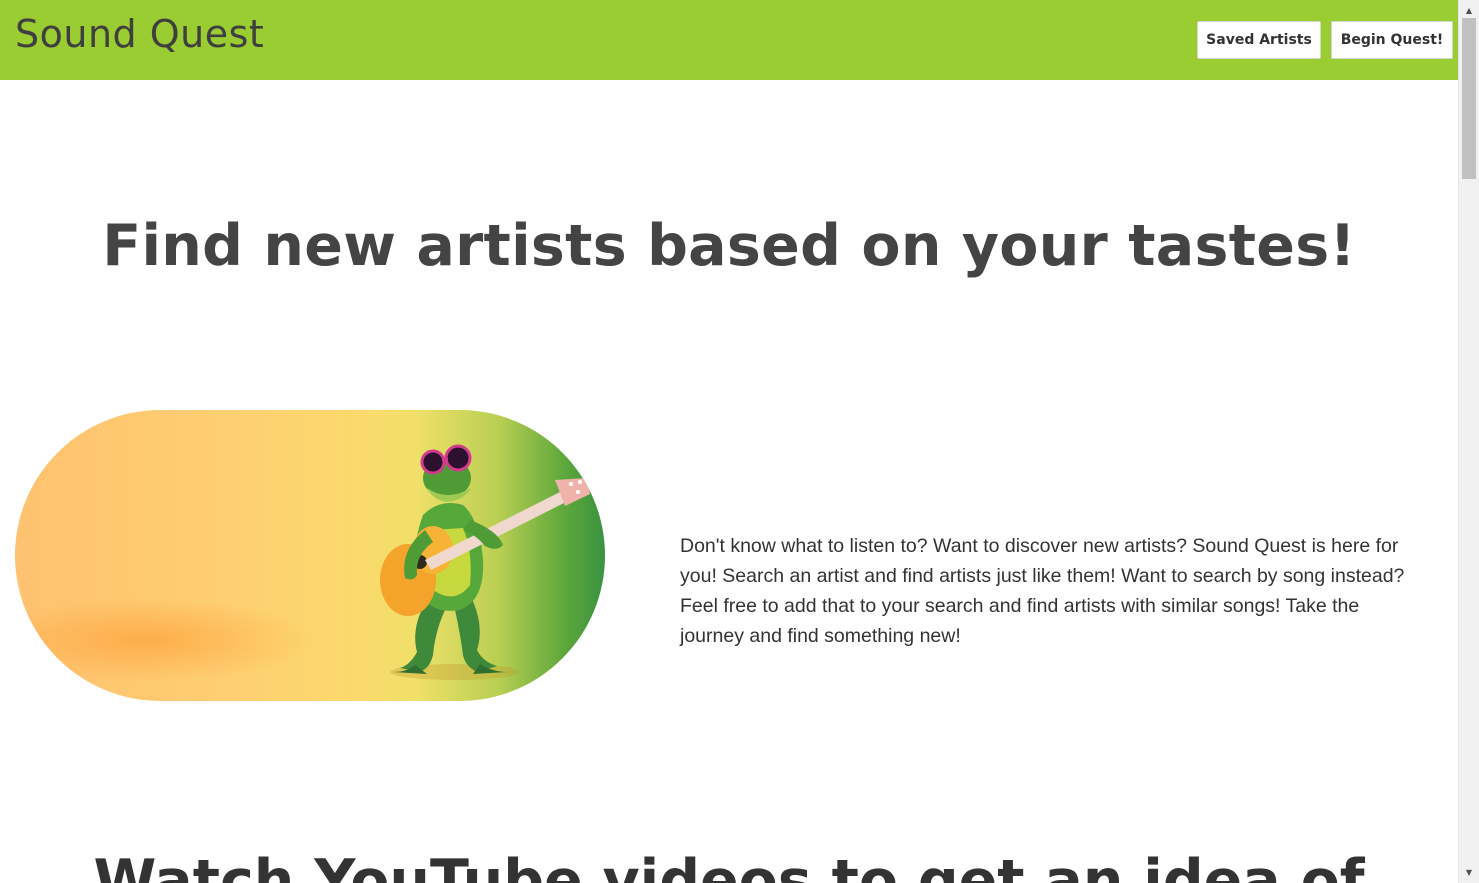 The height and width of the screenshot is (883, 1479). What do you see at coordinates (139, 34) in the screenshot?
I see `brand-logo: Sound Quest` at bounding box center [139, 34].